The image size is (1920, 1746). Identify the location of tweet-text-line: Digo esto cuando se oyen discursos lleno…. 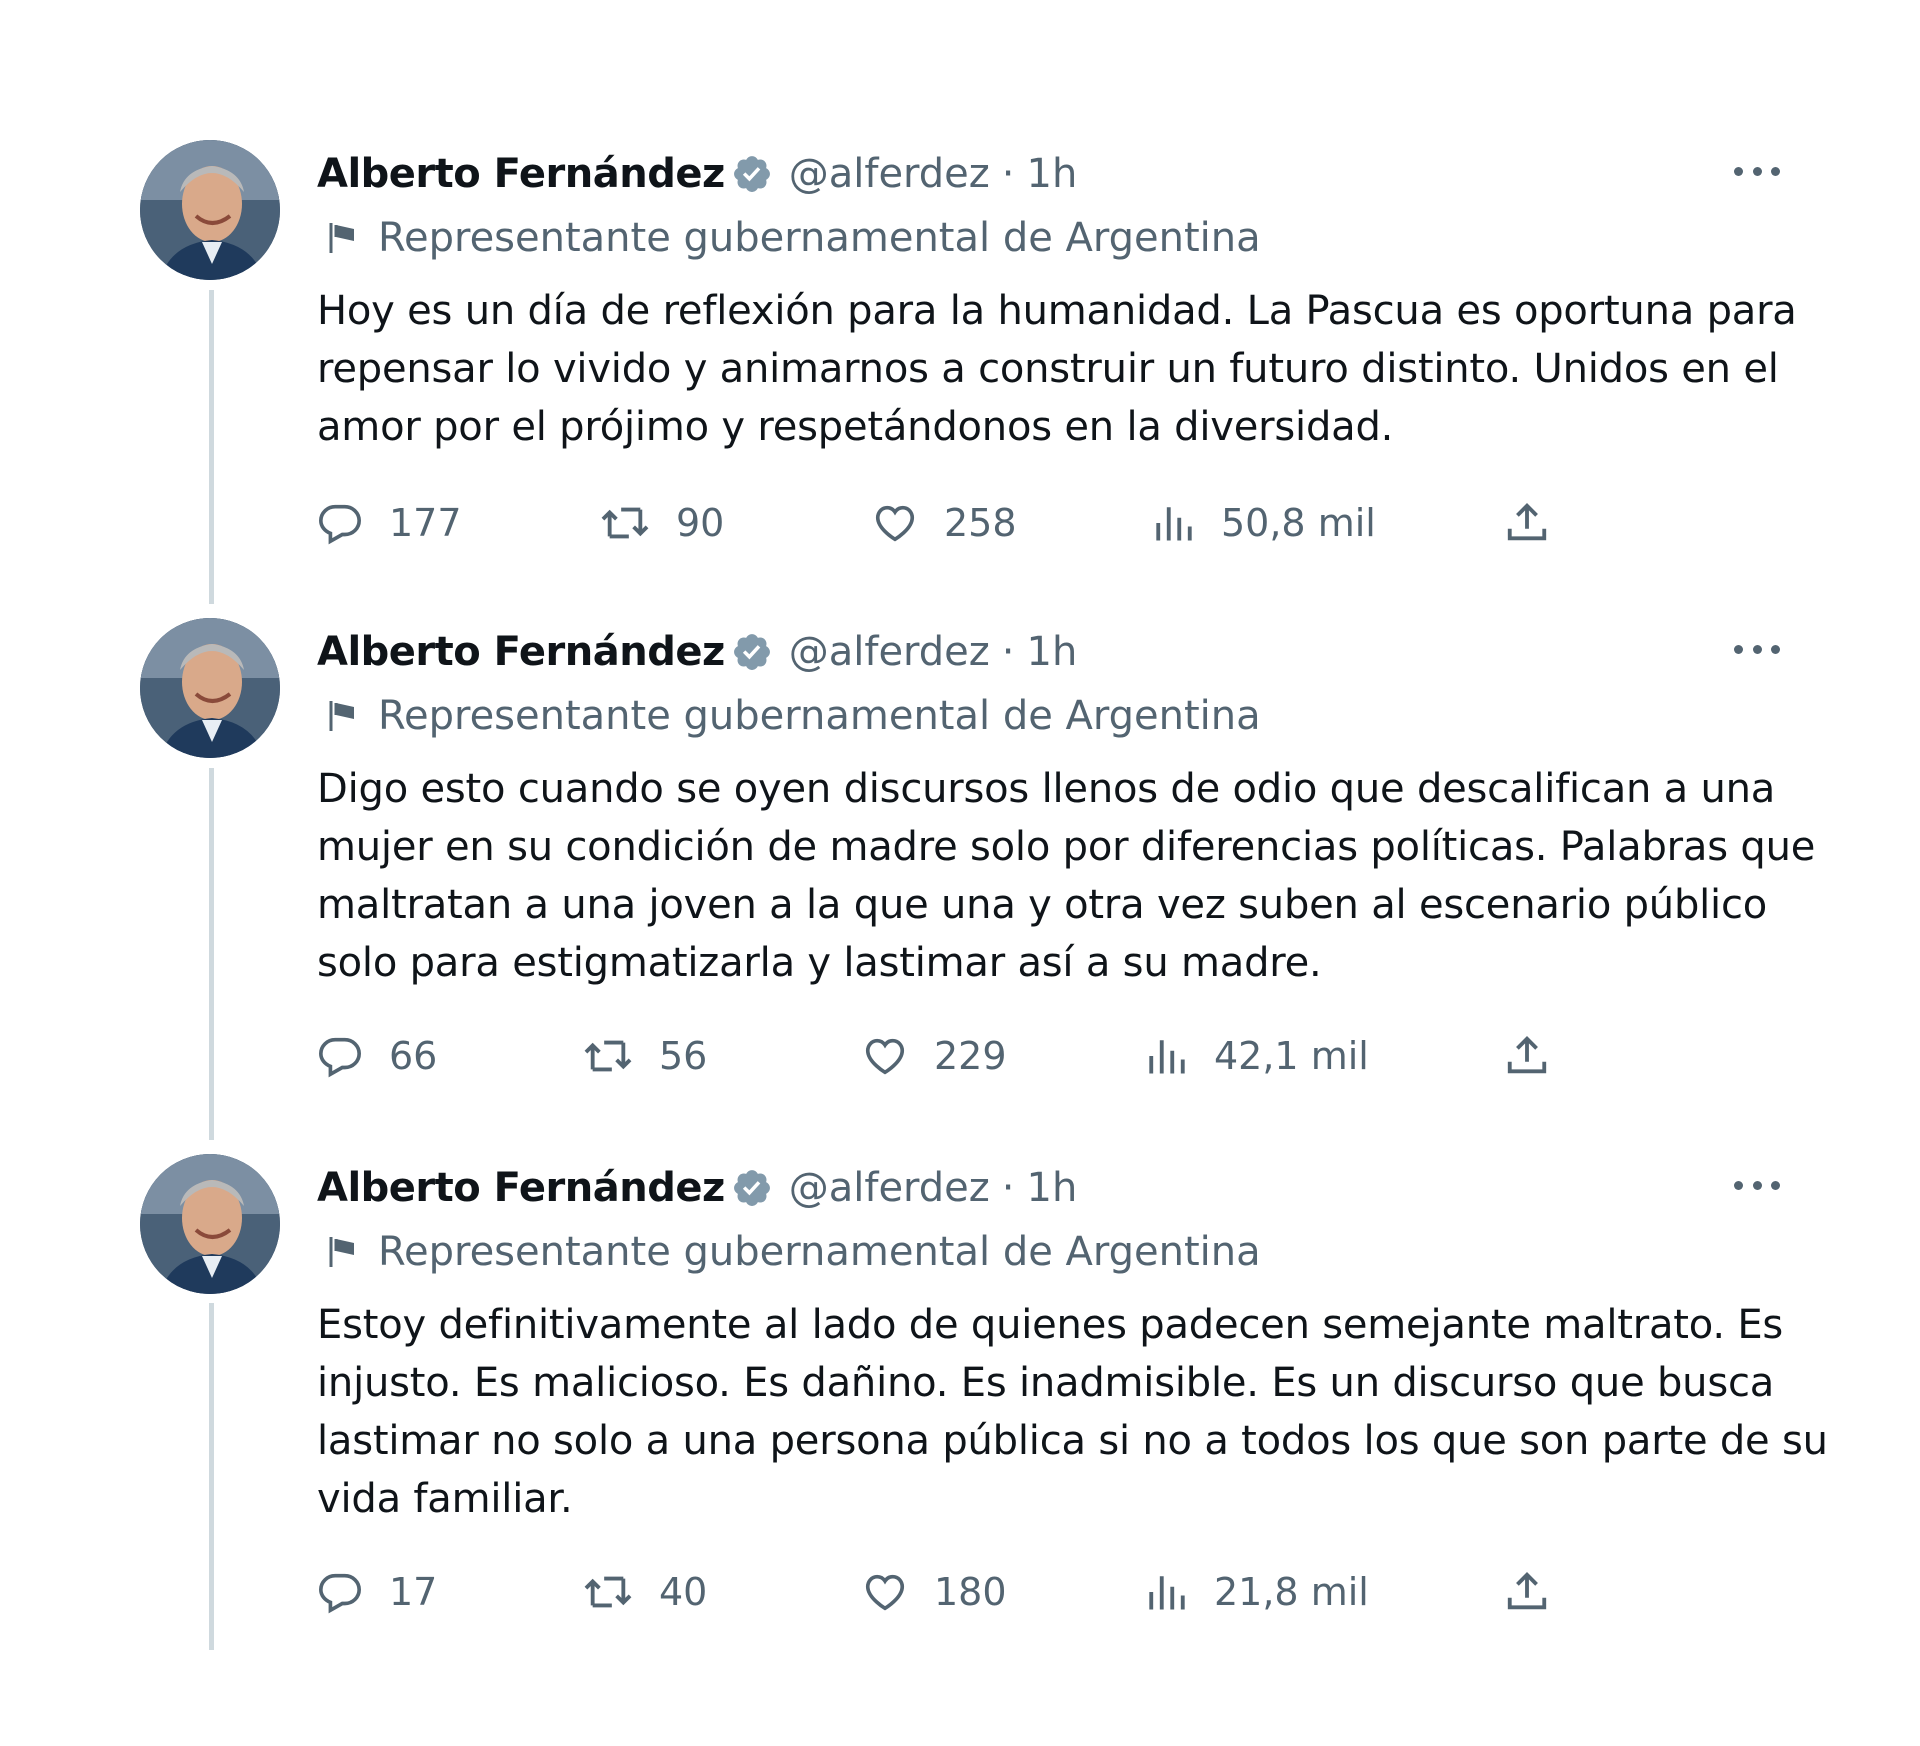
(1046, 789).